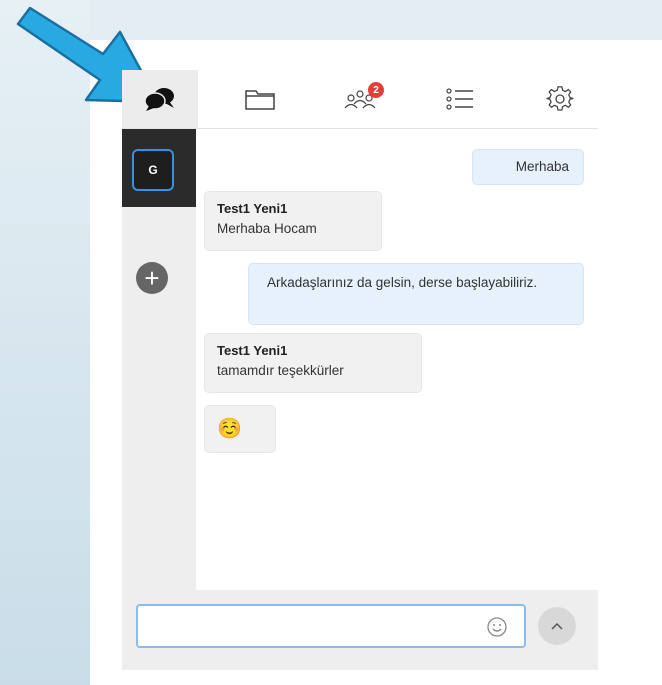 This screenshot has height=685, width=662. I want to click on message-text: Merhaba, so click(542, 166).